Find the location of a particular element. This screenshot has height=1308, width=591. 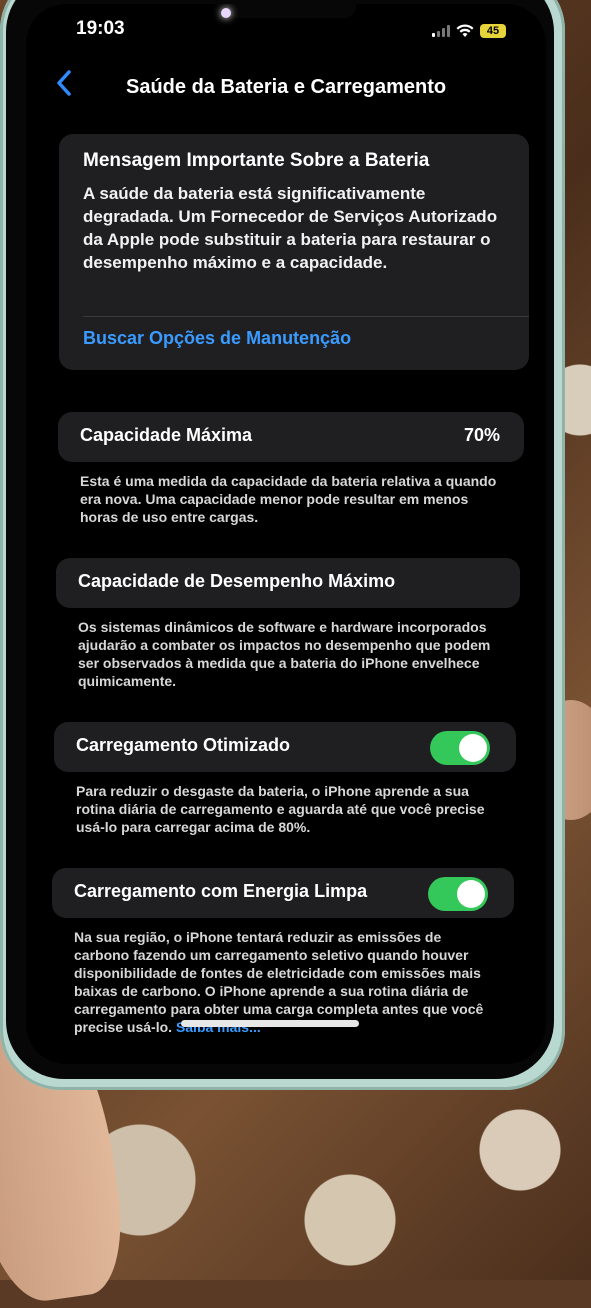

cellular-signal-icon is located at coordinates (441, 31).